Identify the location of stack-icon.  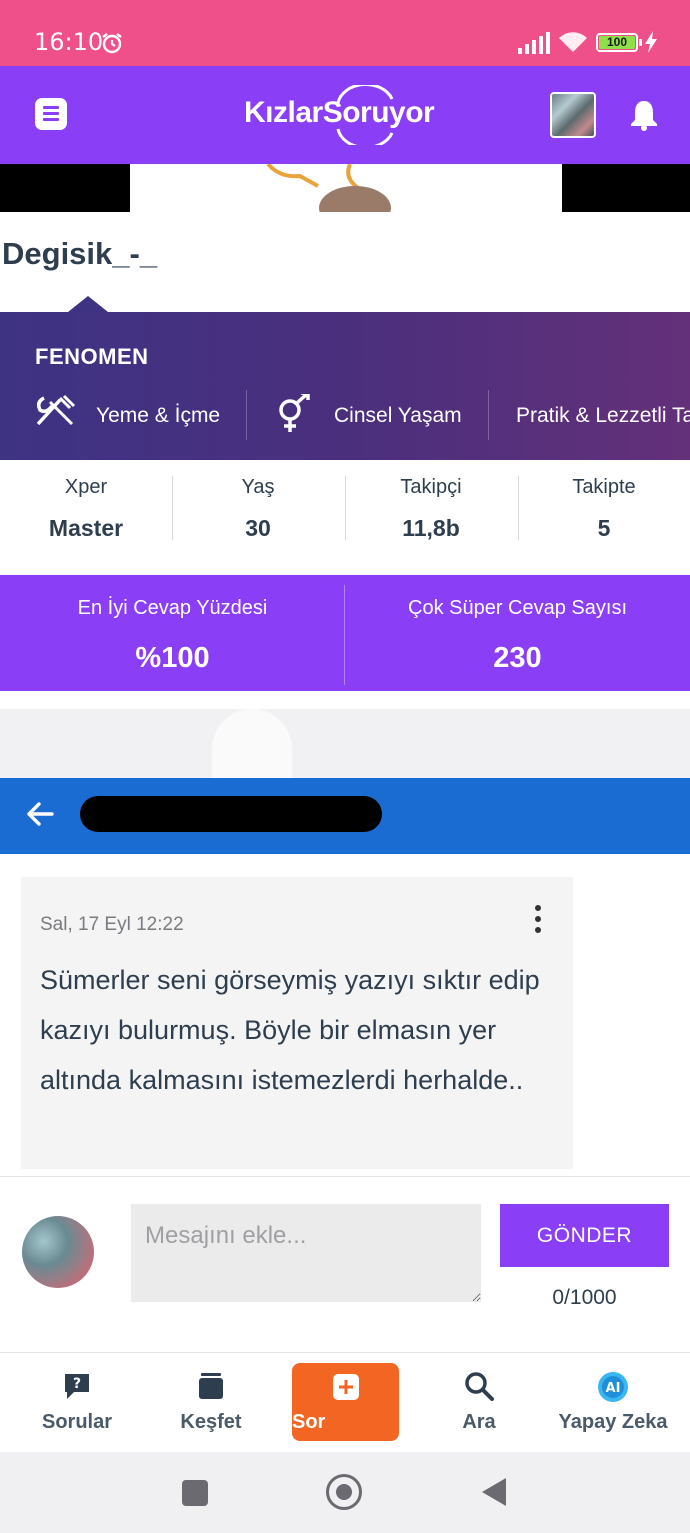
(211, 1386).